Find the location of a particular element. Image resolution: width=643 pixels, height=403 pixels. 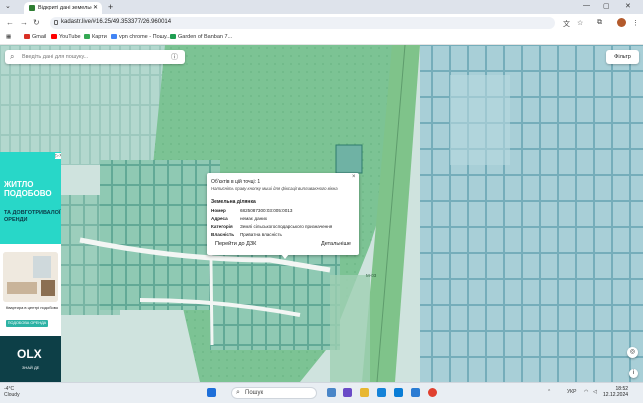

search-box: ⌕ Введіть дані для пошуку... ⓘ is located at coordinates (95, 57).